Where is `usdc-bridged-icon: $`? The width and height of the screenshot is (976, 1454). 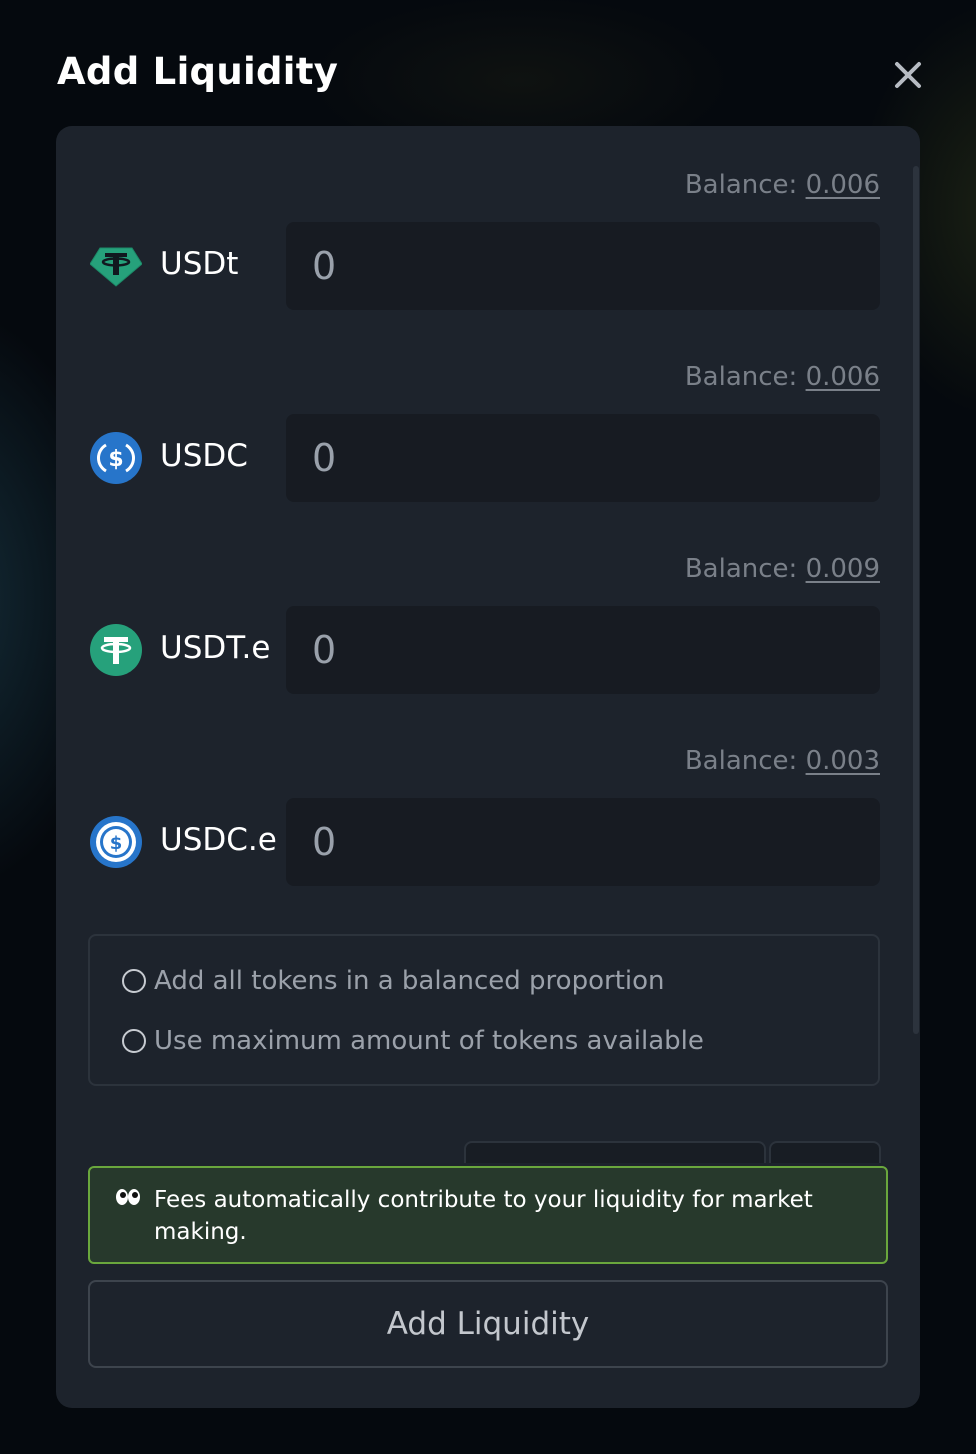 usdc-bridged-icon: $ is located at coordinates (116, 842).